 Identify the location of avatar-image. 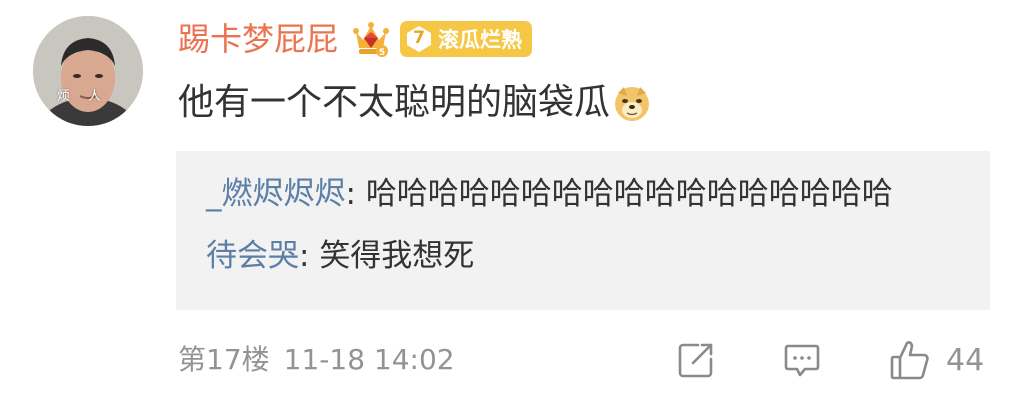
(88, 71).